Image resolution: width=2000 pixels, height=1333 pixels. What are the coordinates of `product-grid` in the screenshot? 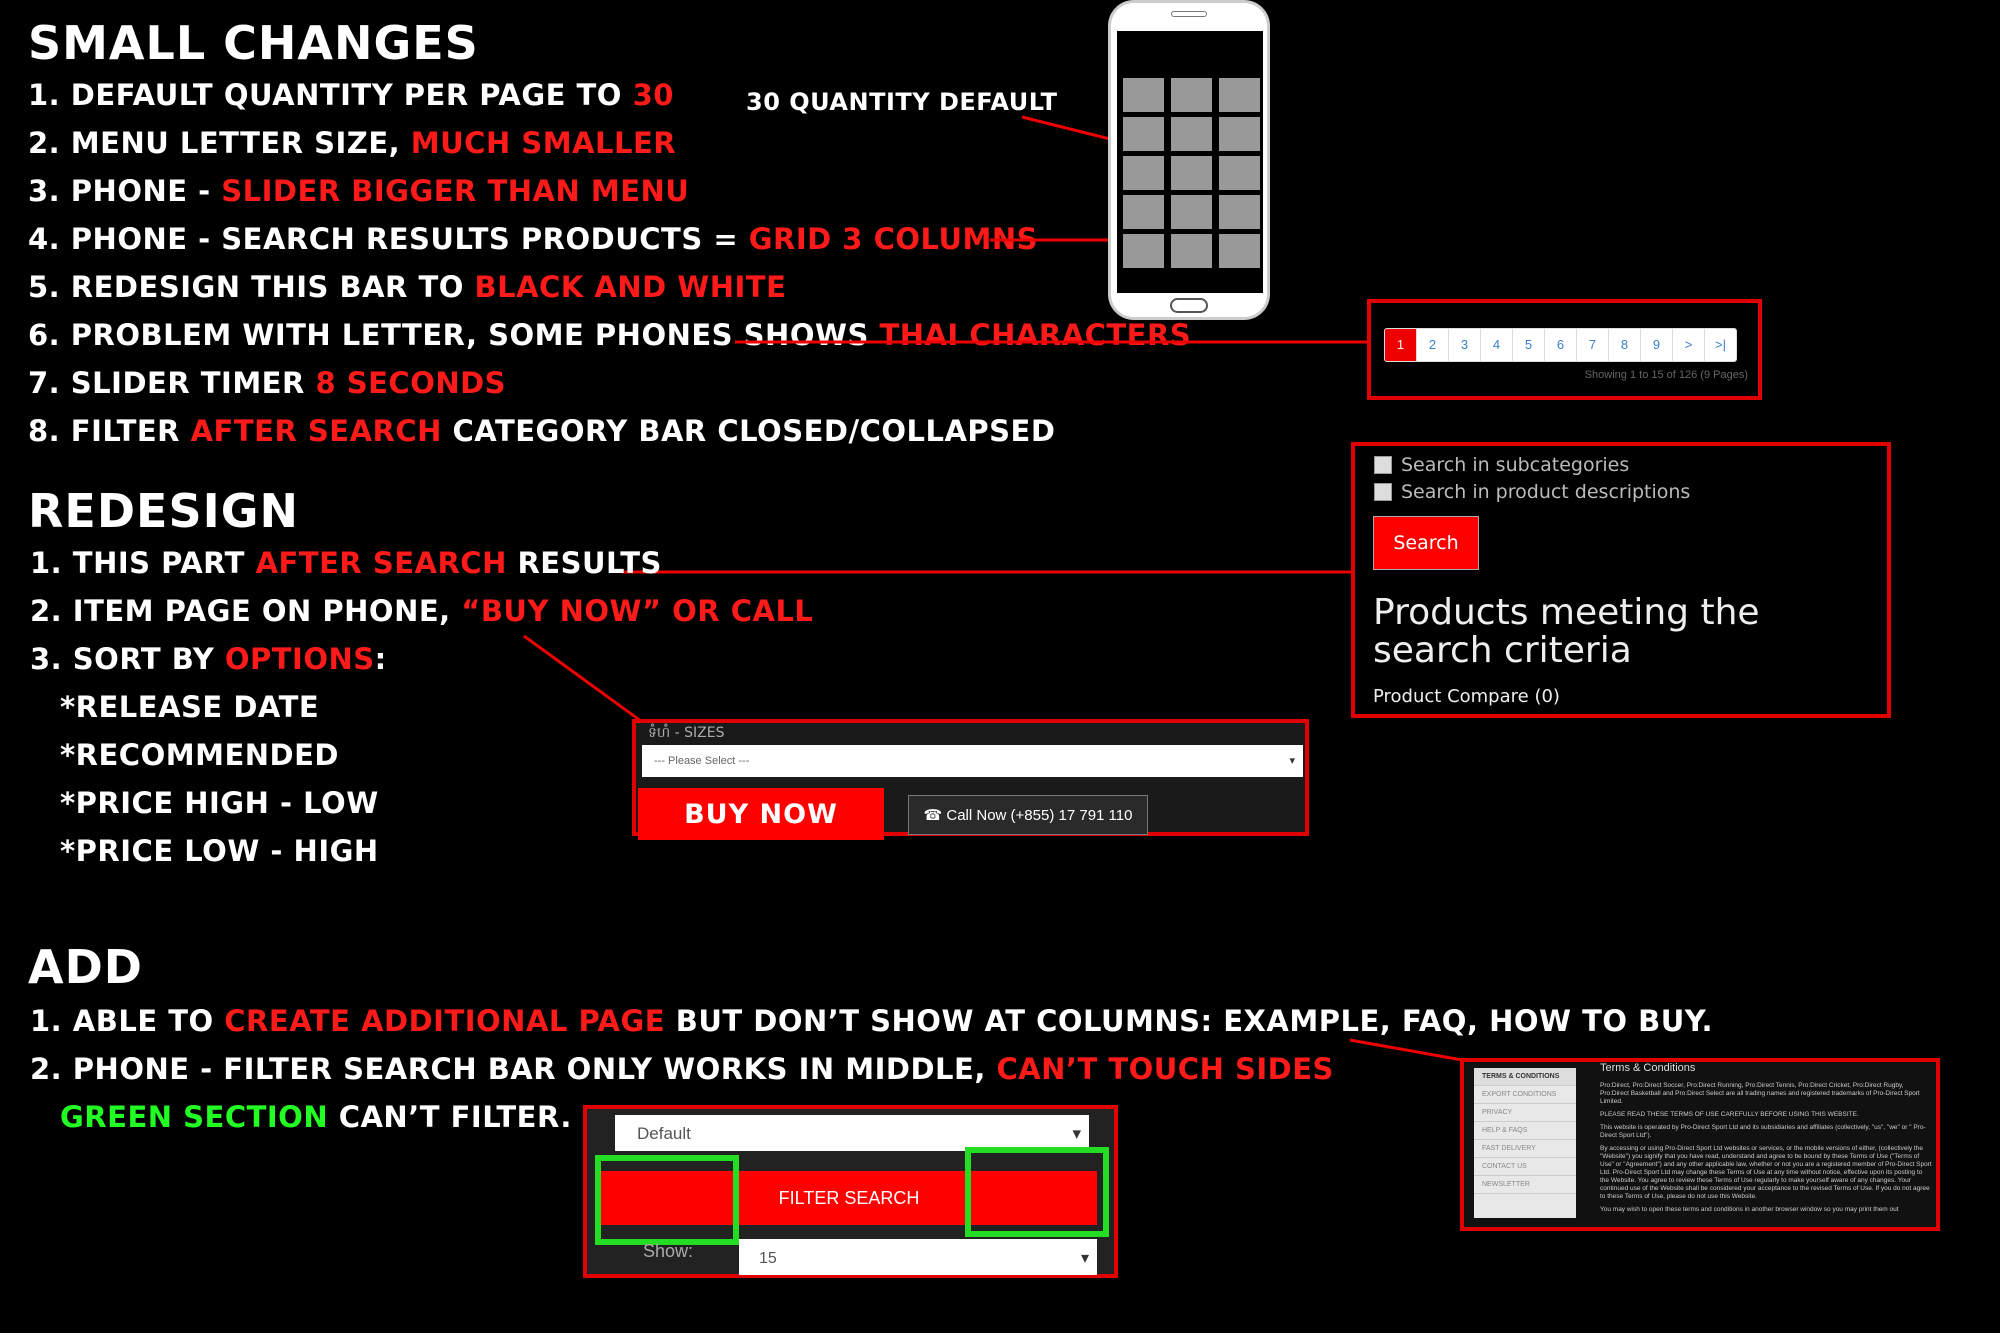 It's located at (1191, 173).